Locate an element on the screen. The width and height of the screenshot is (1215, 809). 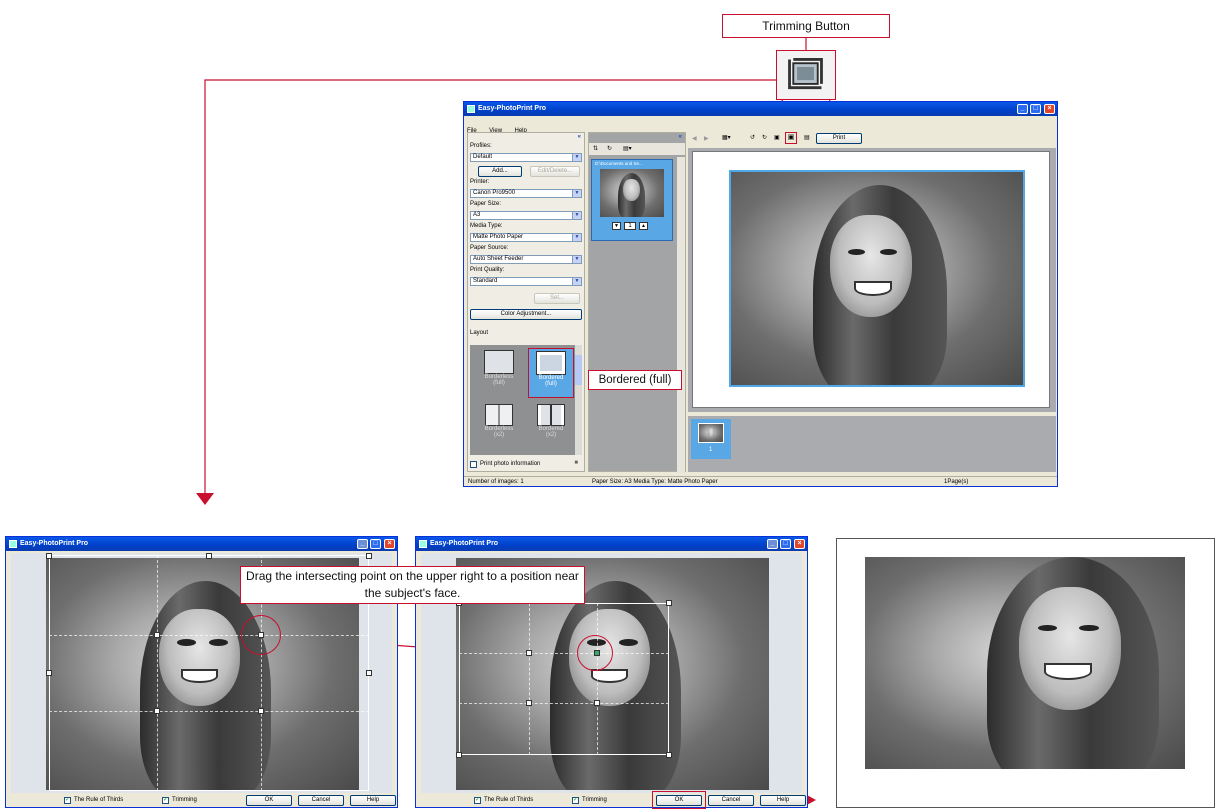
ok-label: OK is located at coordinates (679, 800).